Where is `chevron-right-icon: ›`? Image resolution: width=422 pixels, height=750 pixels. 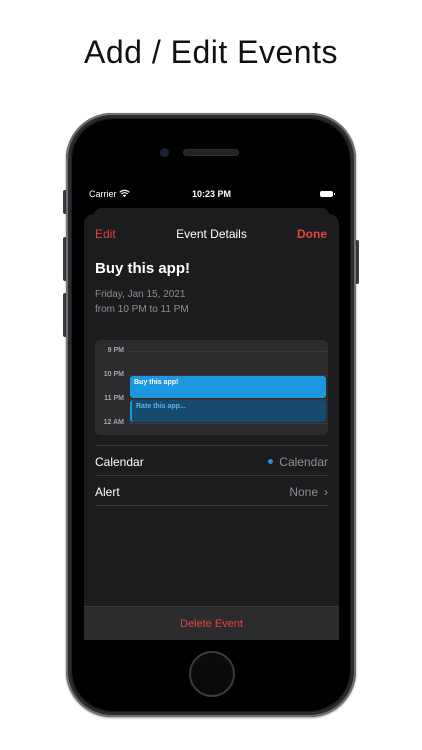 chevron-right-icon: › is located at coordinates (326, 492).